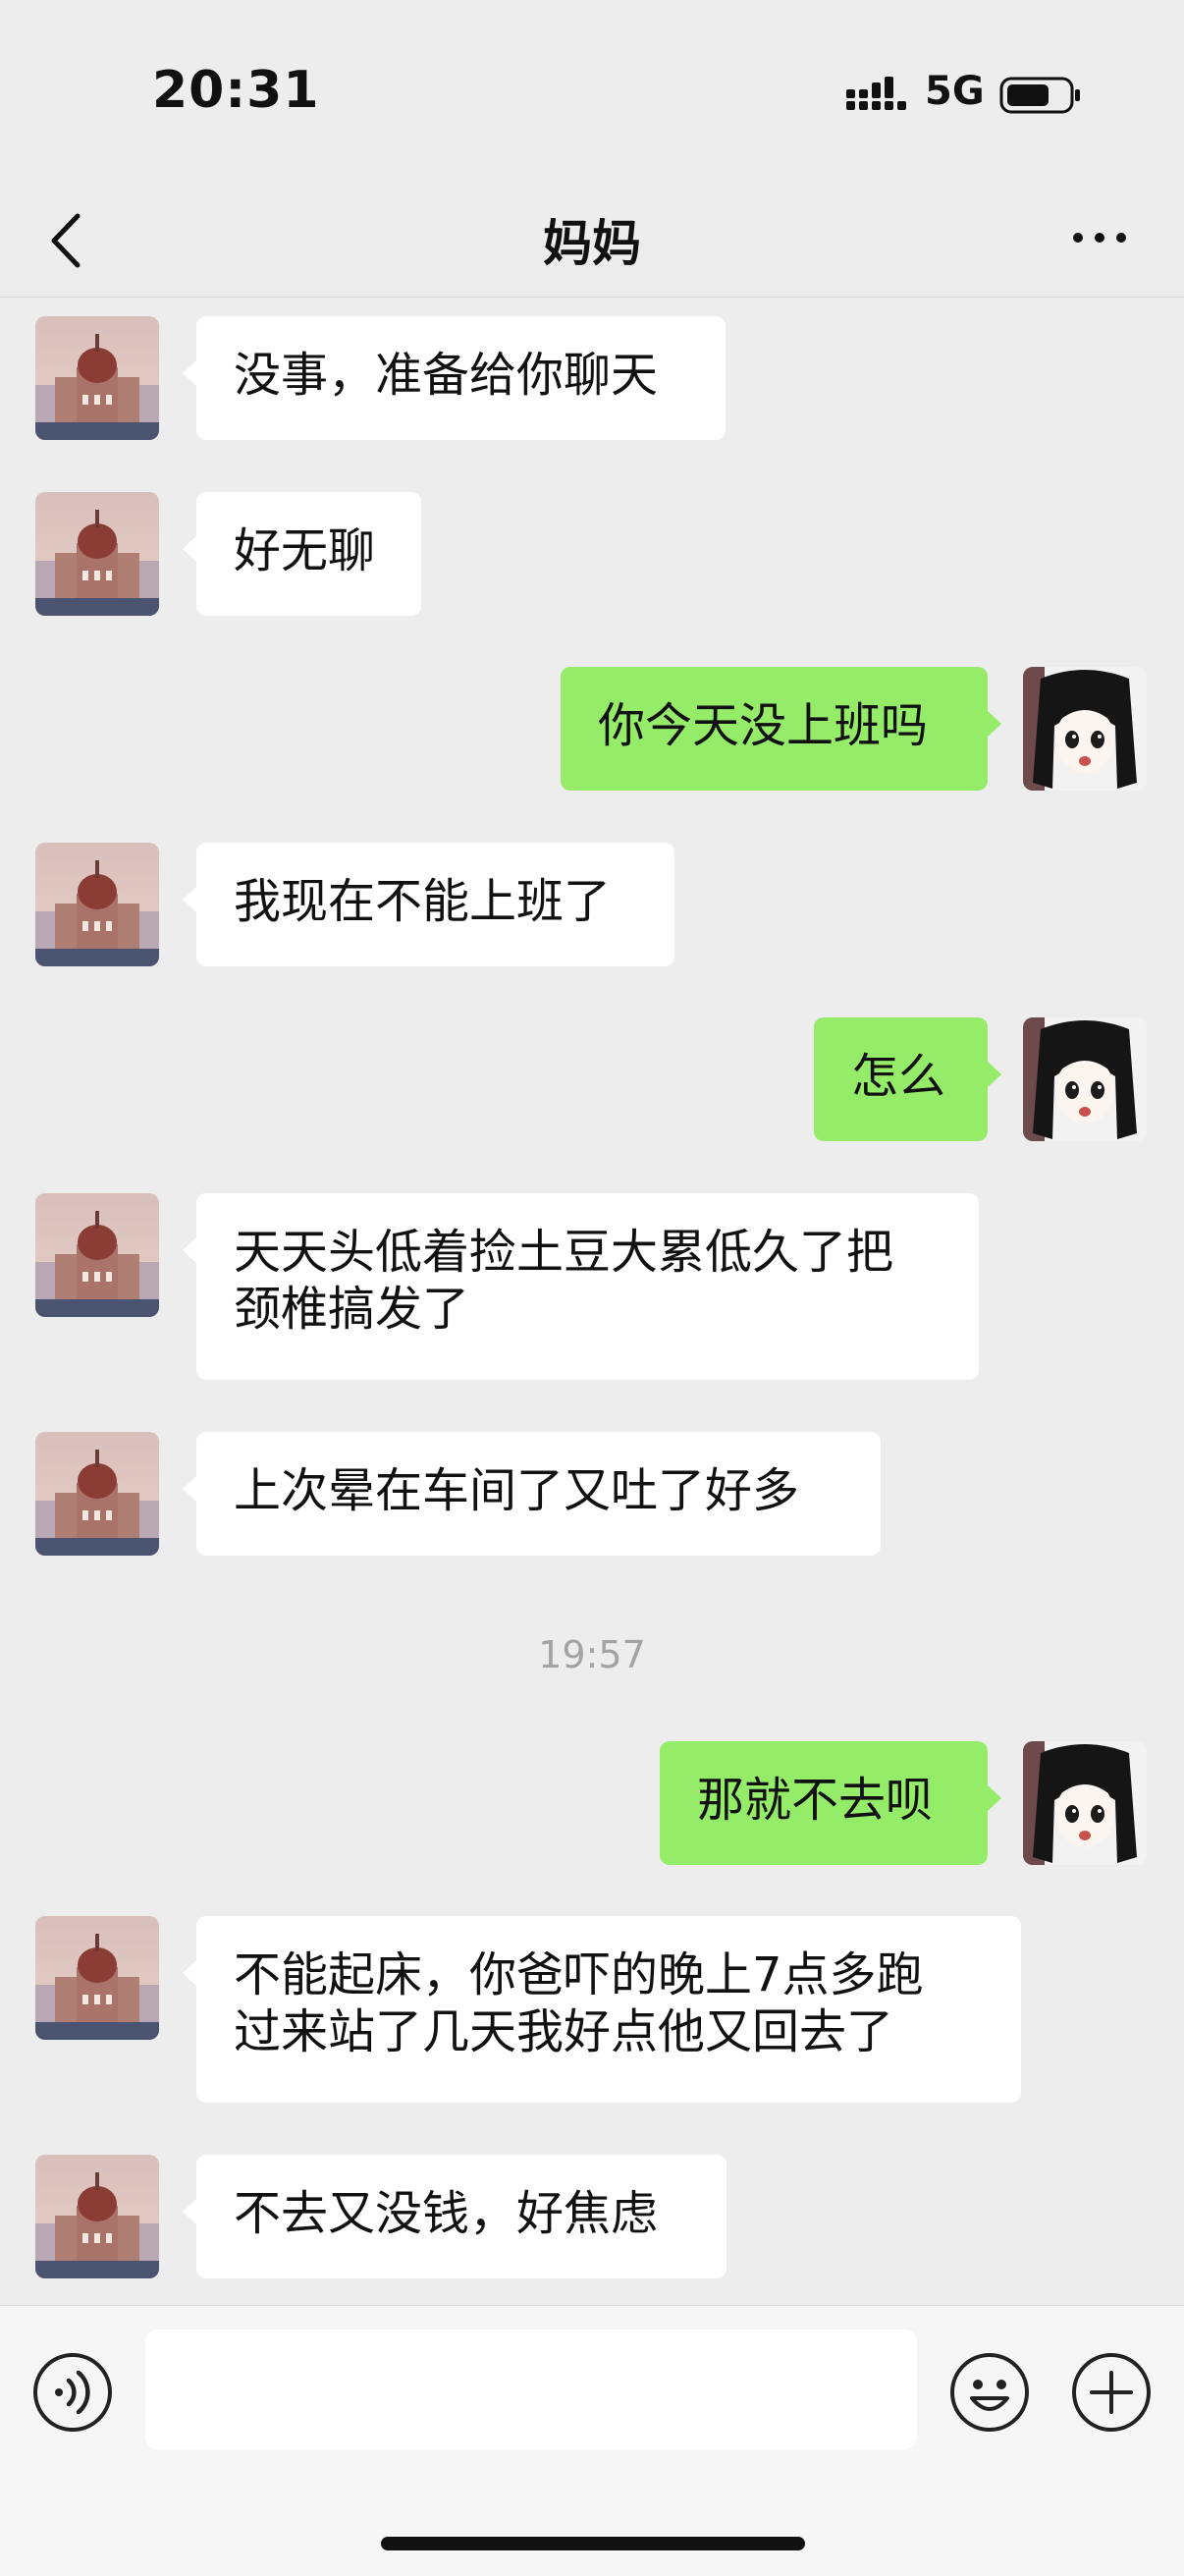 The height and width of the screenshot is (2576, 1184). I want to click on message-row: 不去又没钱，好焦虑, so click(592, 2216).